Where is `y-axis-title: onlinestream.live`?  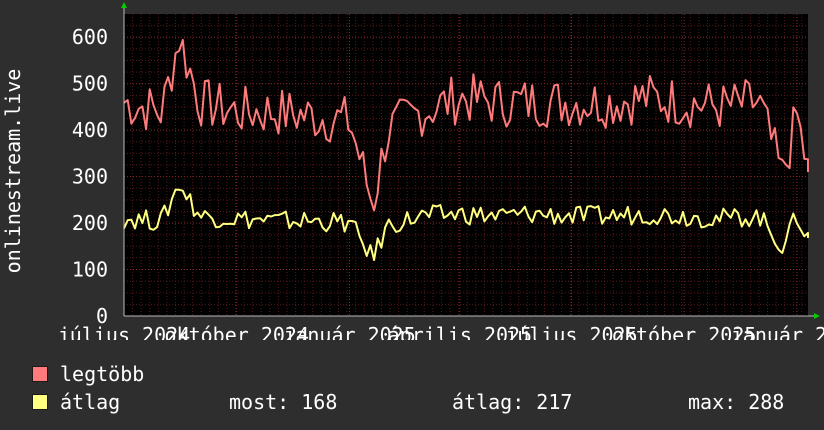
y-axis-title: onlinestream.live is located at coordinates (13, 171).